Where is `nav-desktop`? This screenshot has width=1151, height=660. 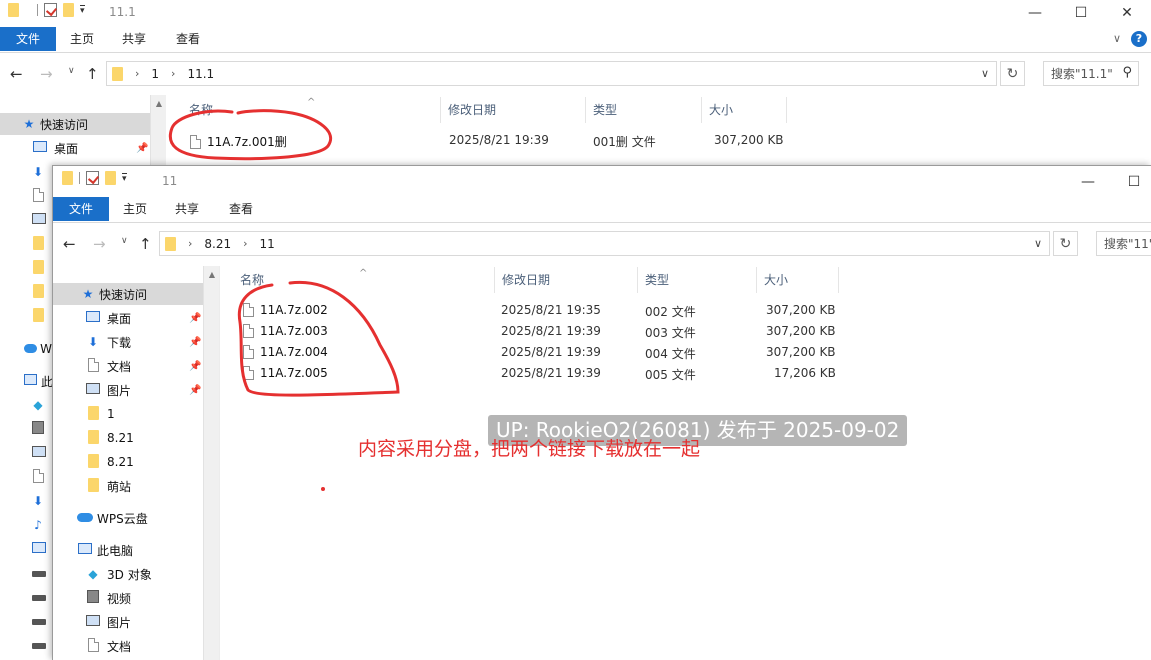 nav-desktop is located at coordinates (25, 549).